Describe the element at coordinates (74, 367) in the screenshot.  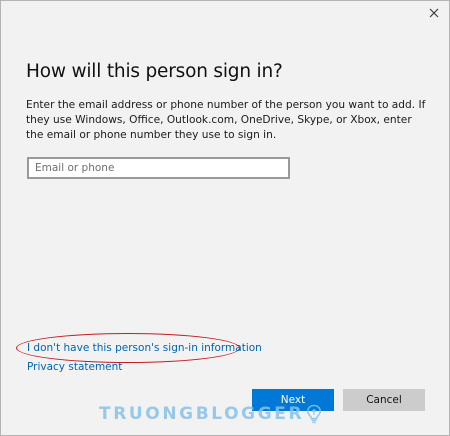
I see `privacy-statement-link: Privacy statement` at that location.